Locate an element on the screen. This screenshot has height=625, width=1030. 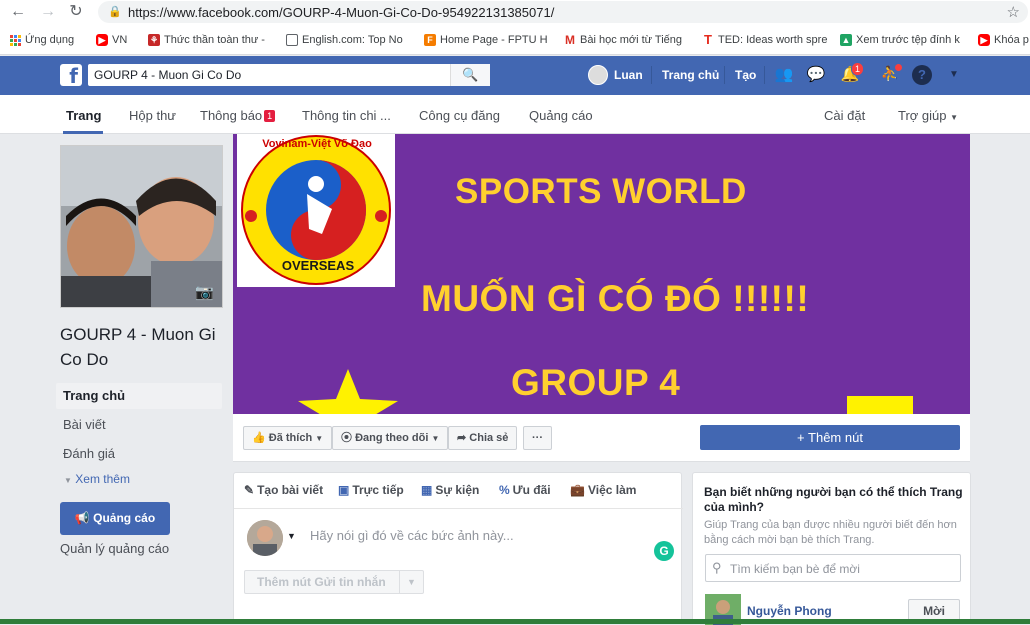
gmail-icon: M is located at coordinates (570, 40).